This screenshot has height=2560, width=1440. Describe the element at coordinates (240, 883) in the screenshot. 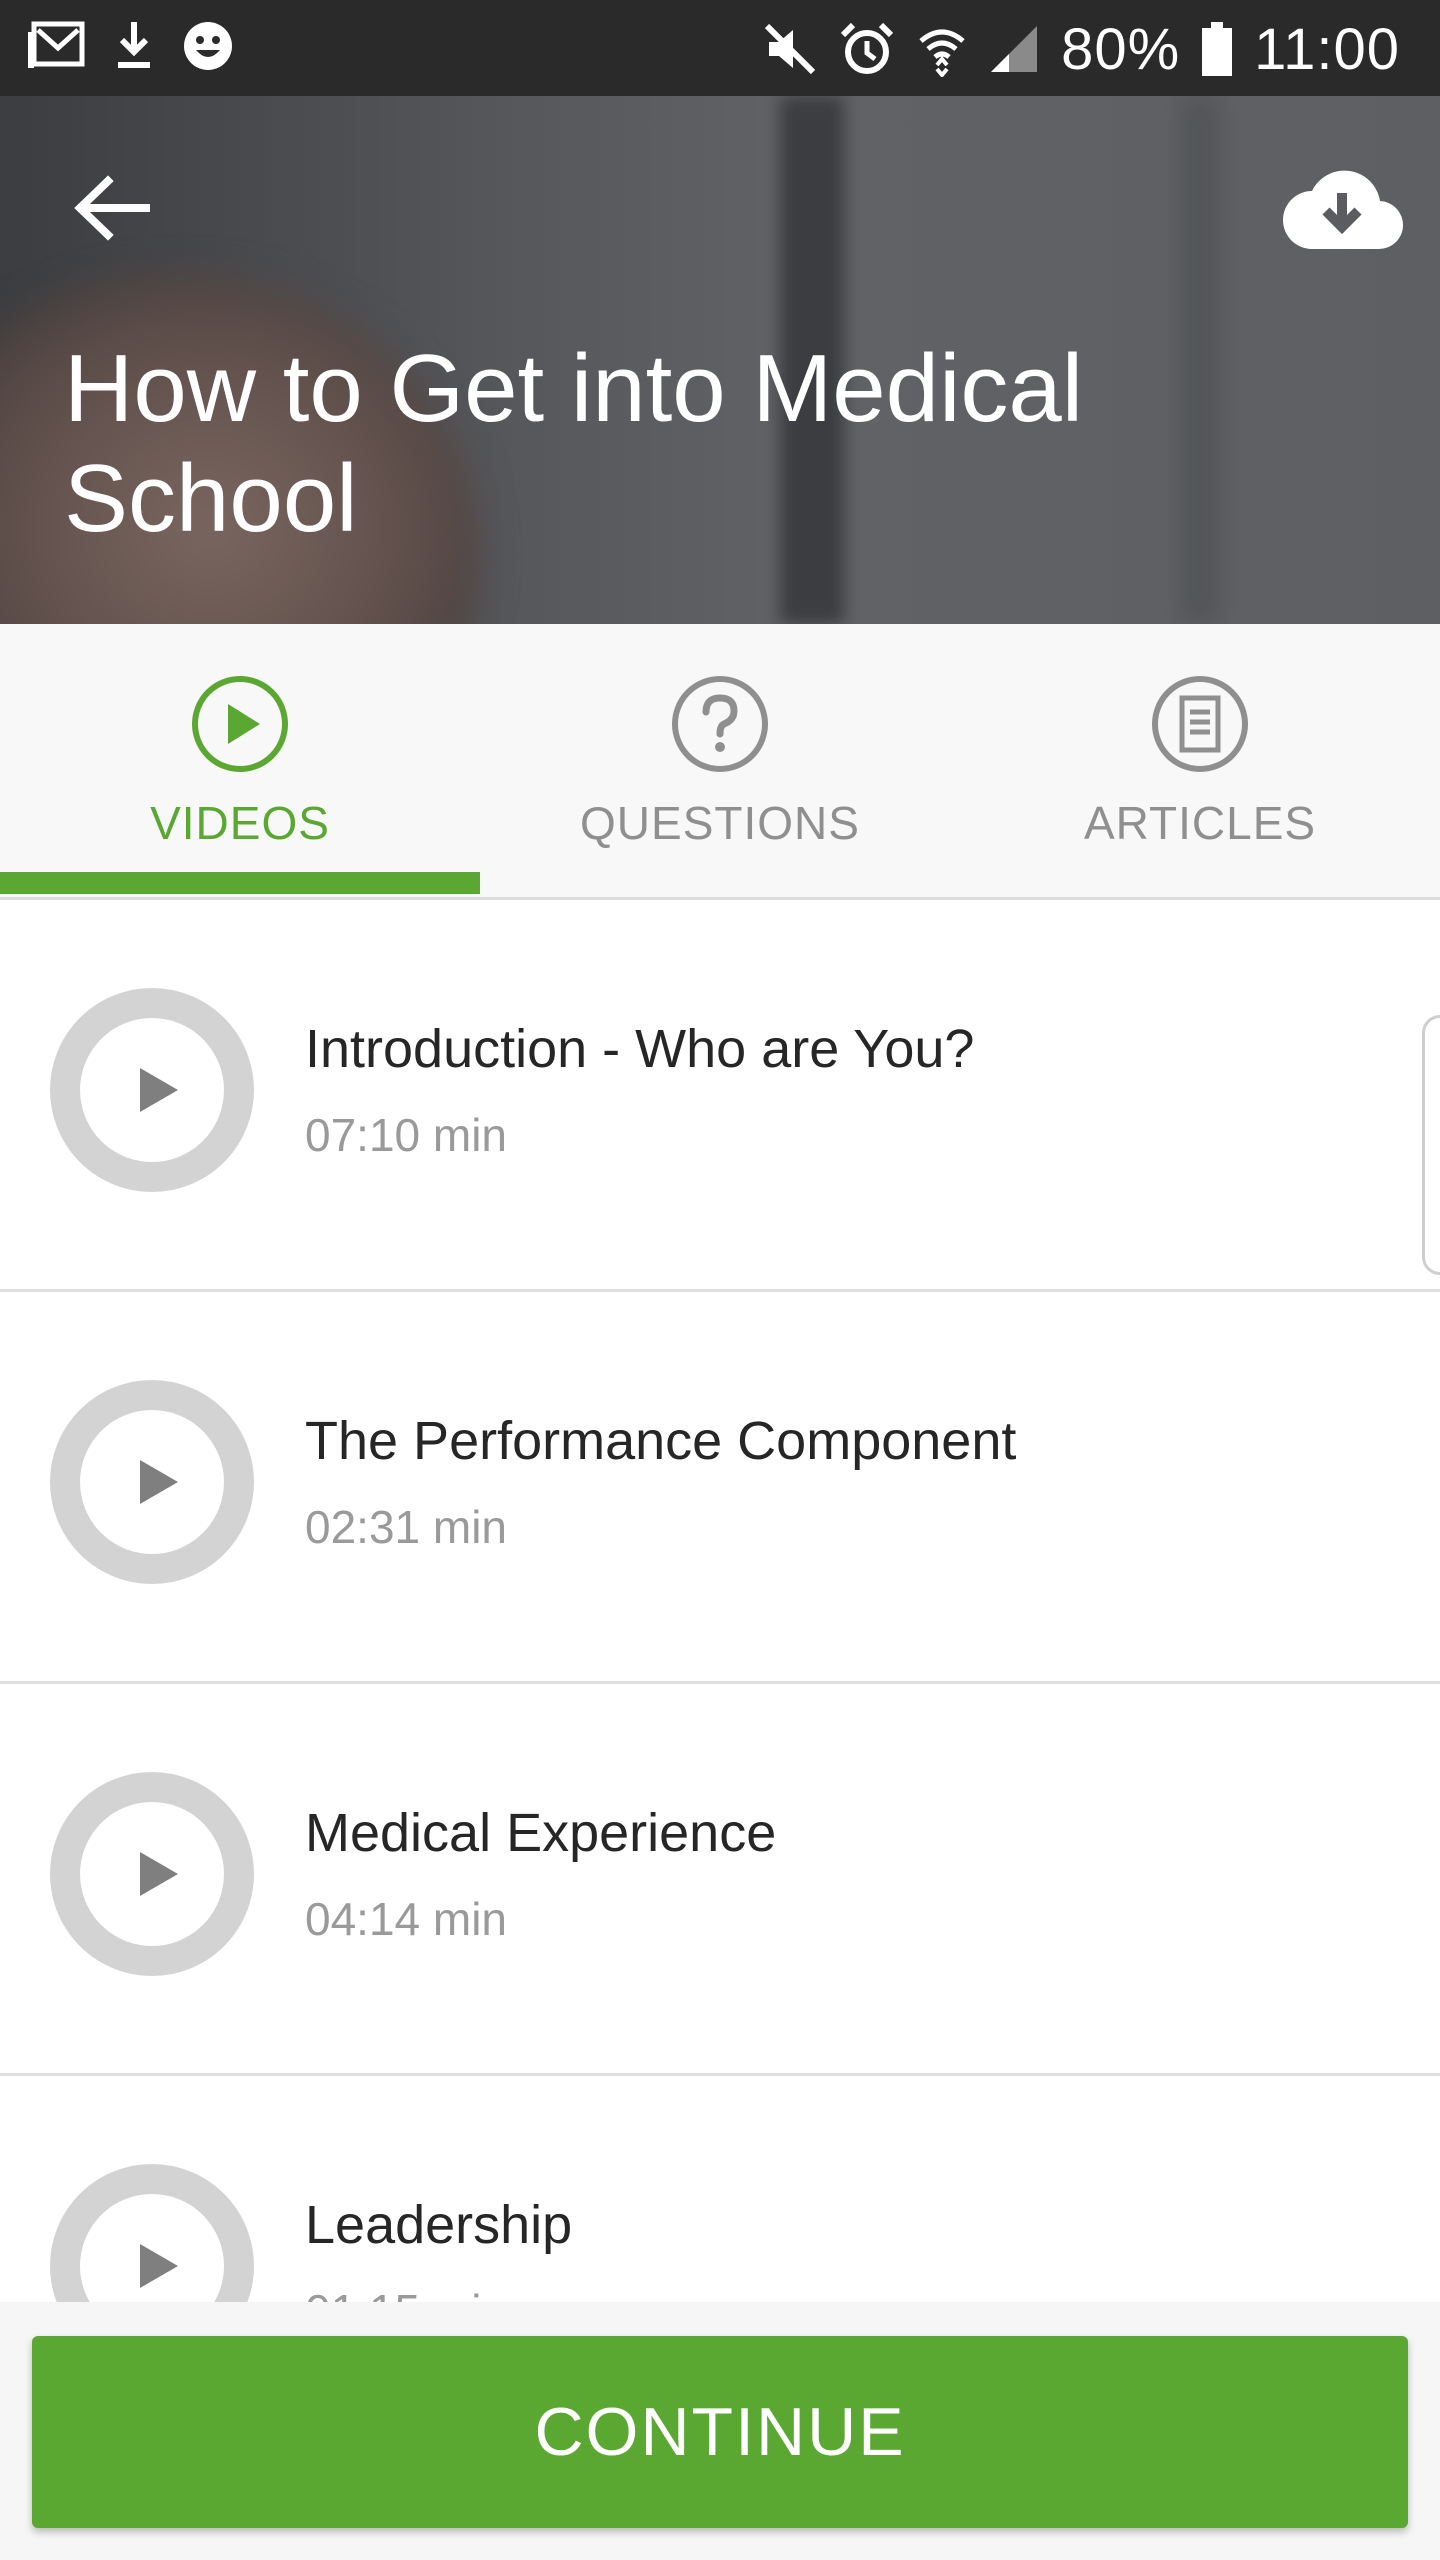

I see `active-tab-indicator` at that location.